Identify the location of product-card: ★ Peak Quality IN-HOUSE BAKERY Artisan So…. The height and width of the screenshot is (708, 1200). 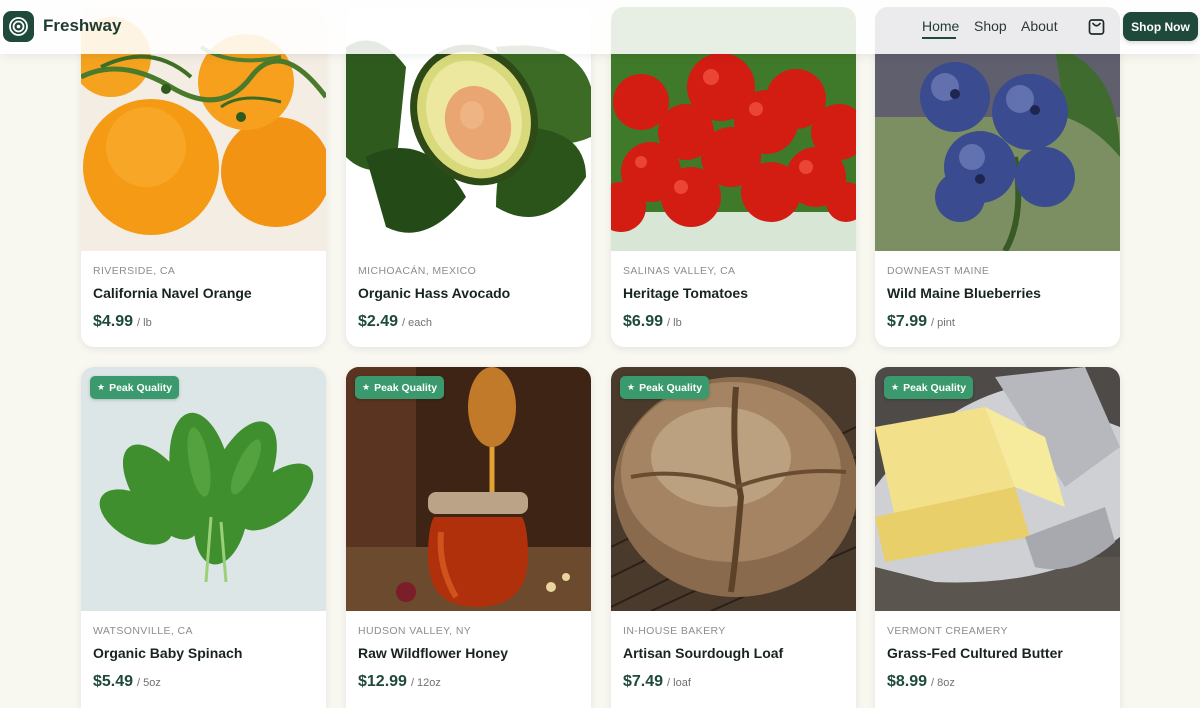
(733, 537).